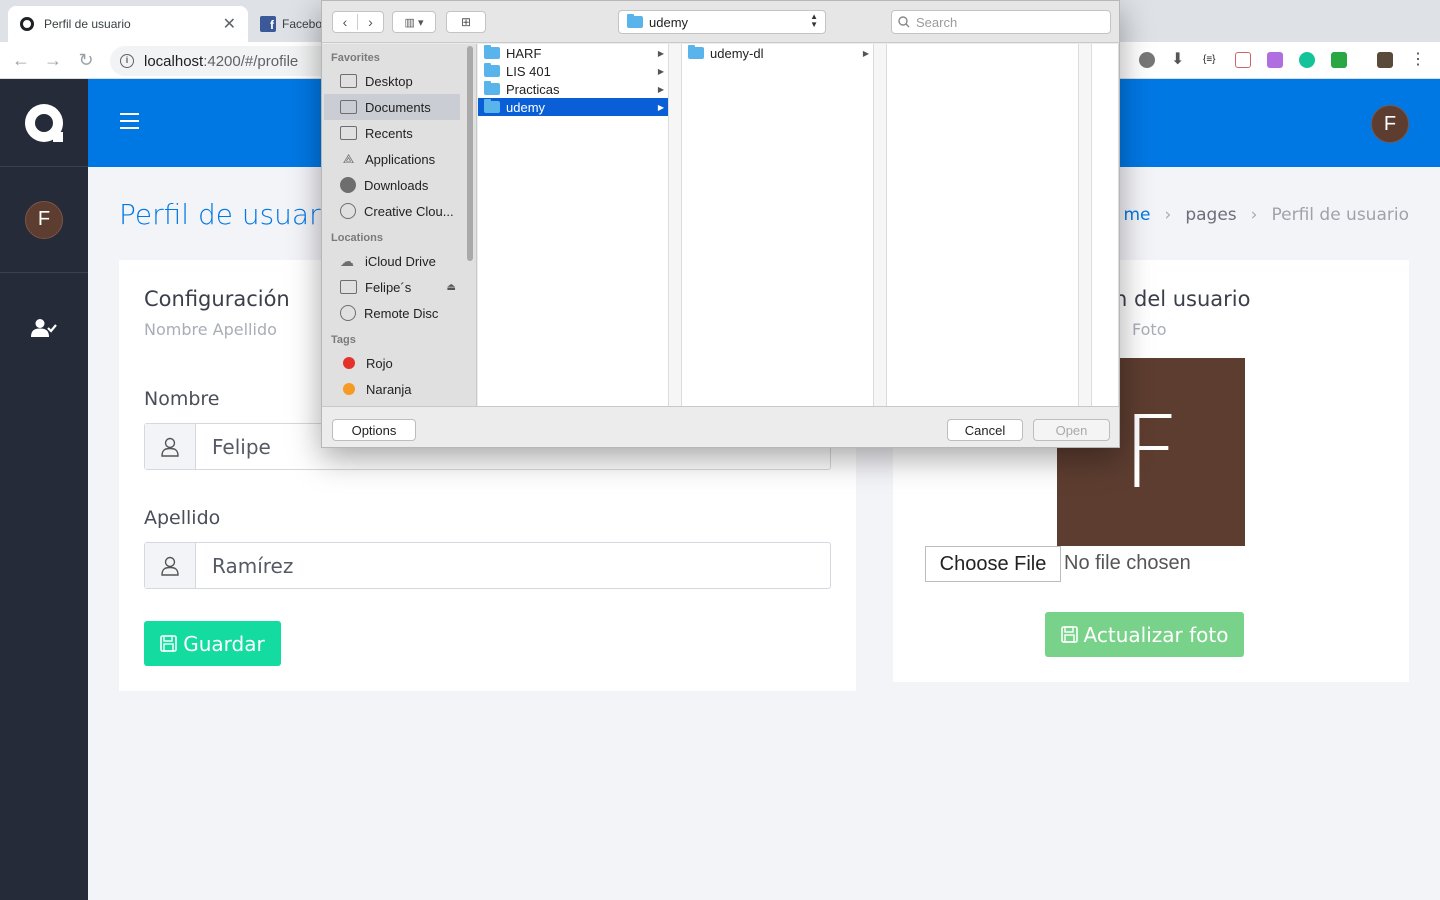 This screenshot has height=900, width=1440. I want to click on orange-tag-icon, so click(349, 389).